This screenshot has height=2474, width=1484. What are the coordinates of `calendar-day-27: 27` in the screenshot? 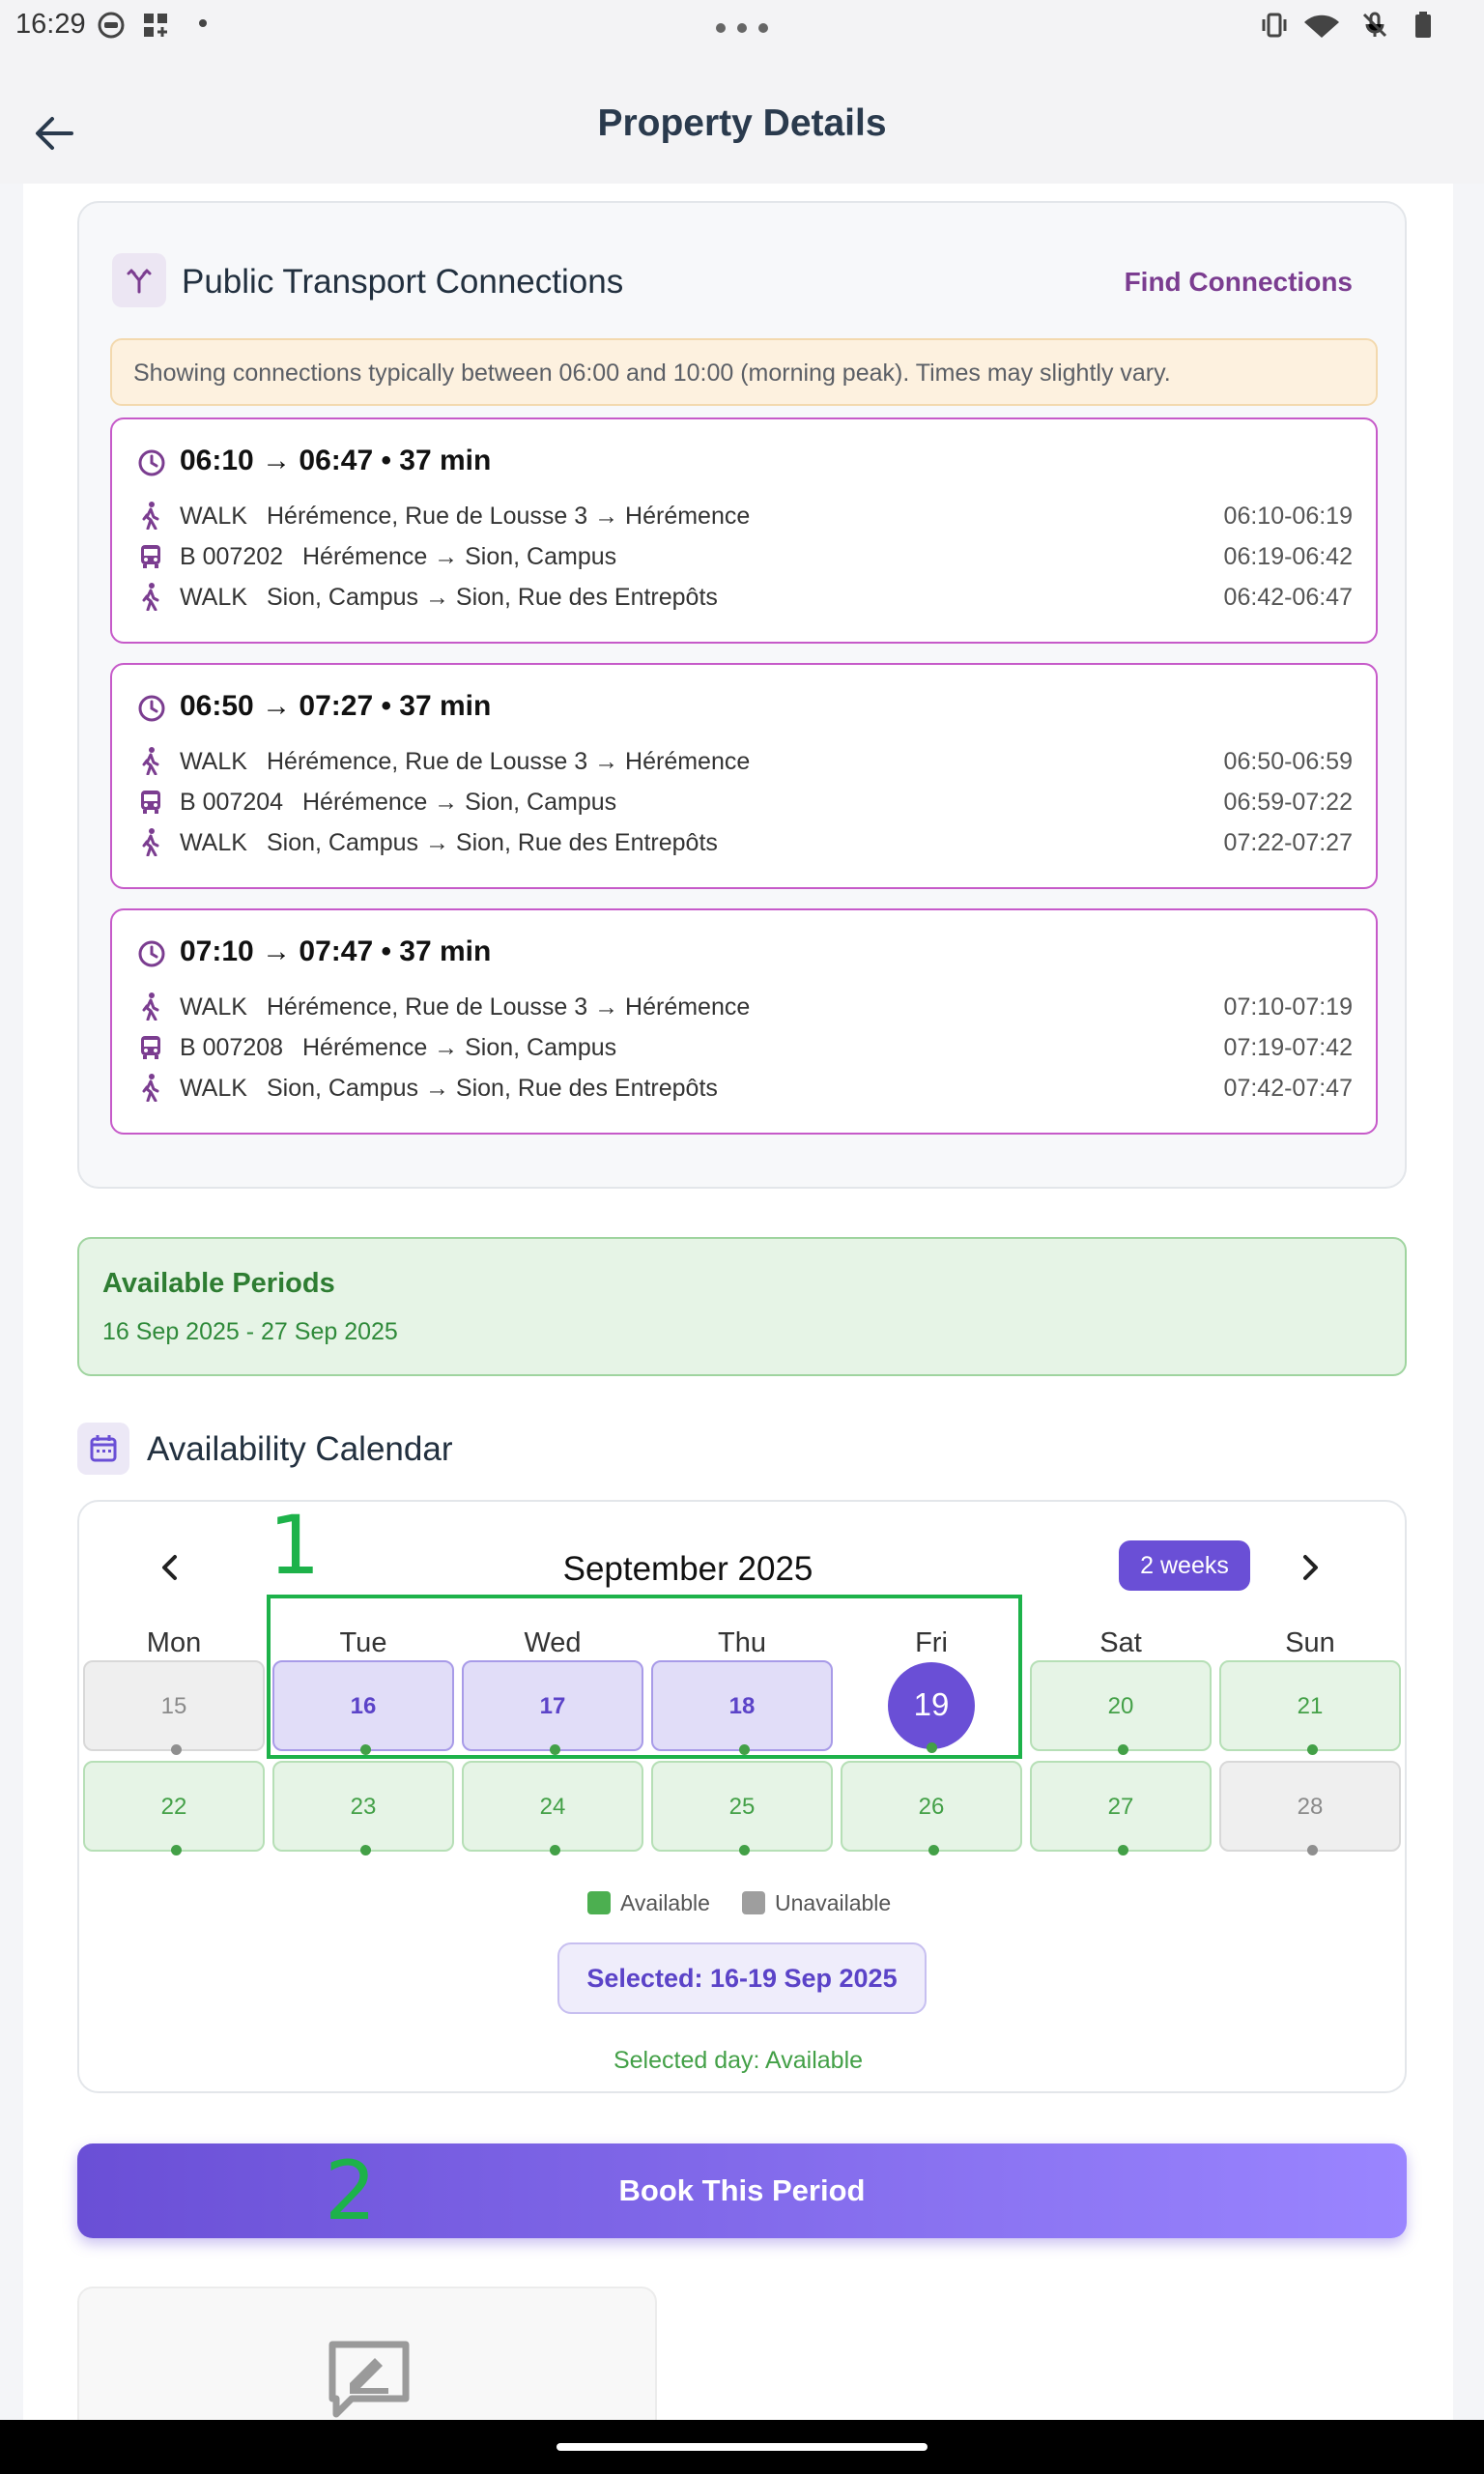 It's located at (1121, 1809).